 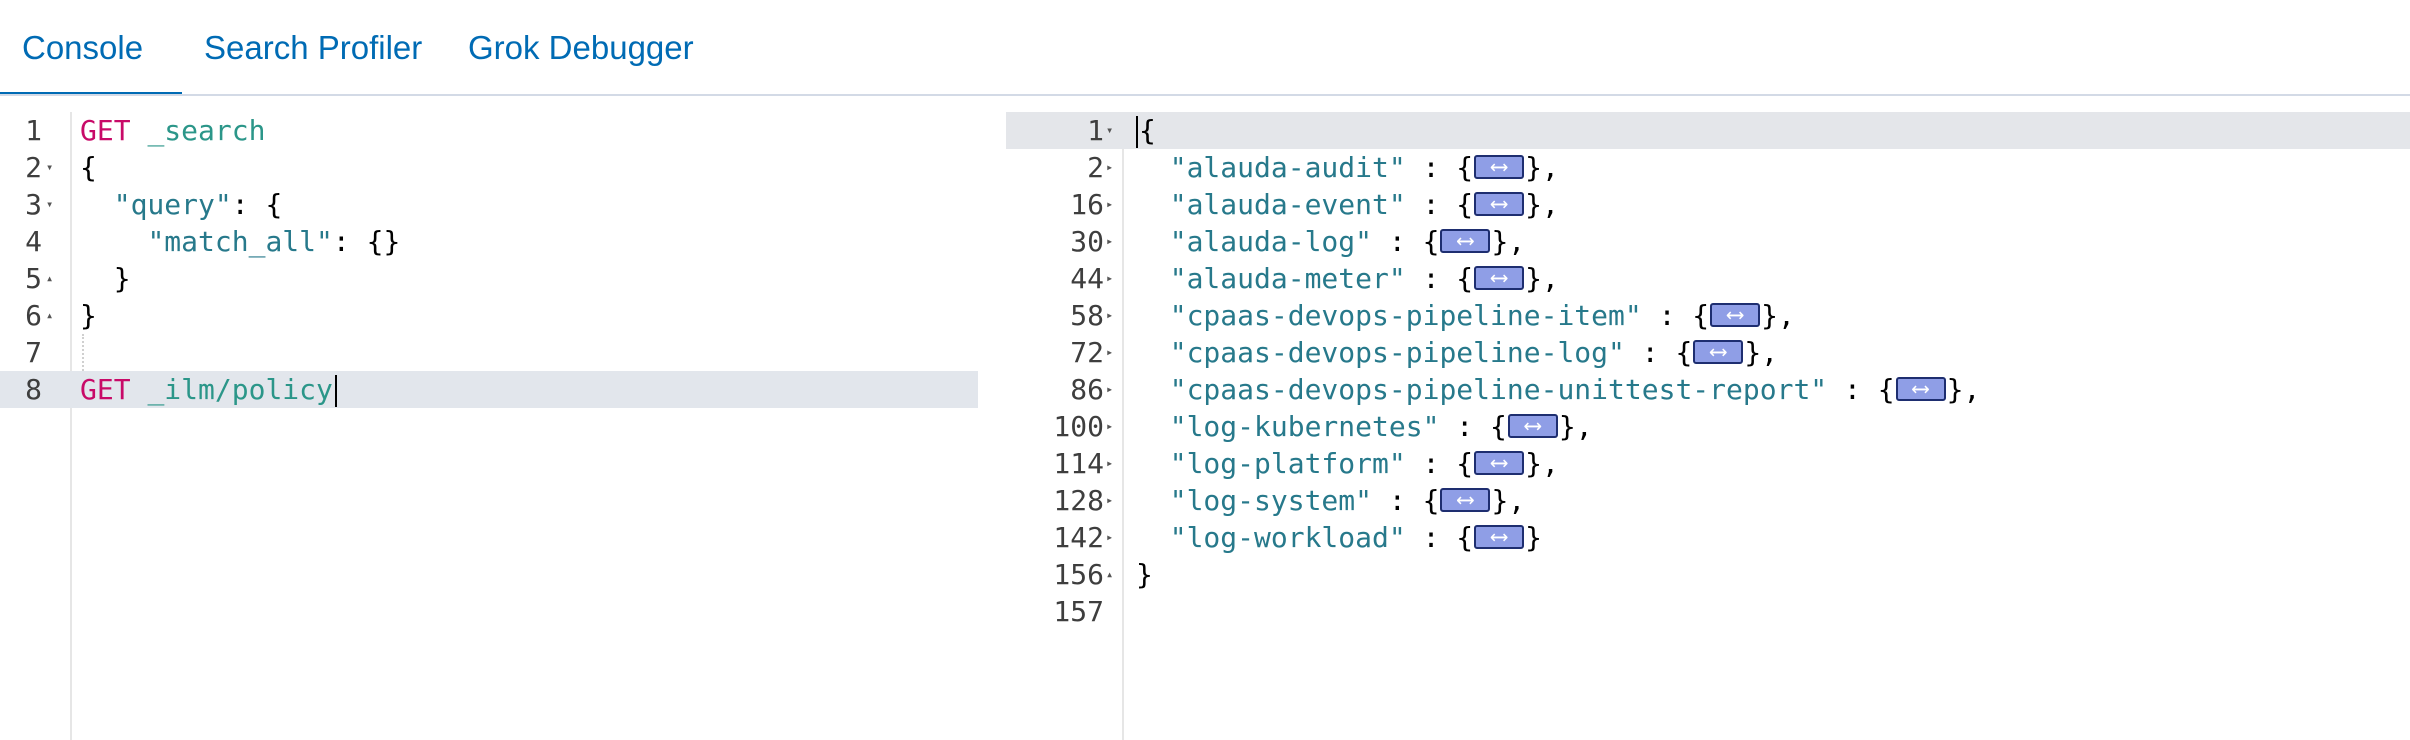 What do you see at coordinates (1147, 130) in the screenshot?
I see `token: {` at bounding box center [1147, 130].